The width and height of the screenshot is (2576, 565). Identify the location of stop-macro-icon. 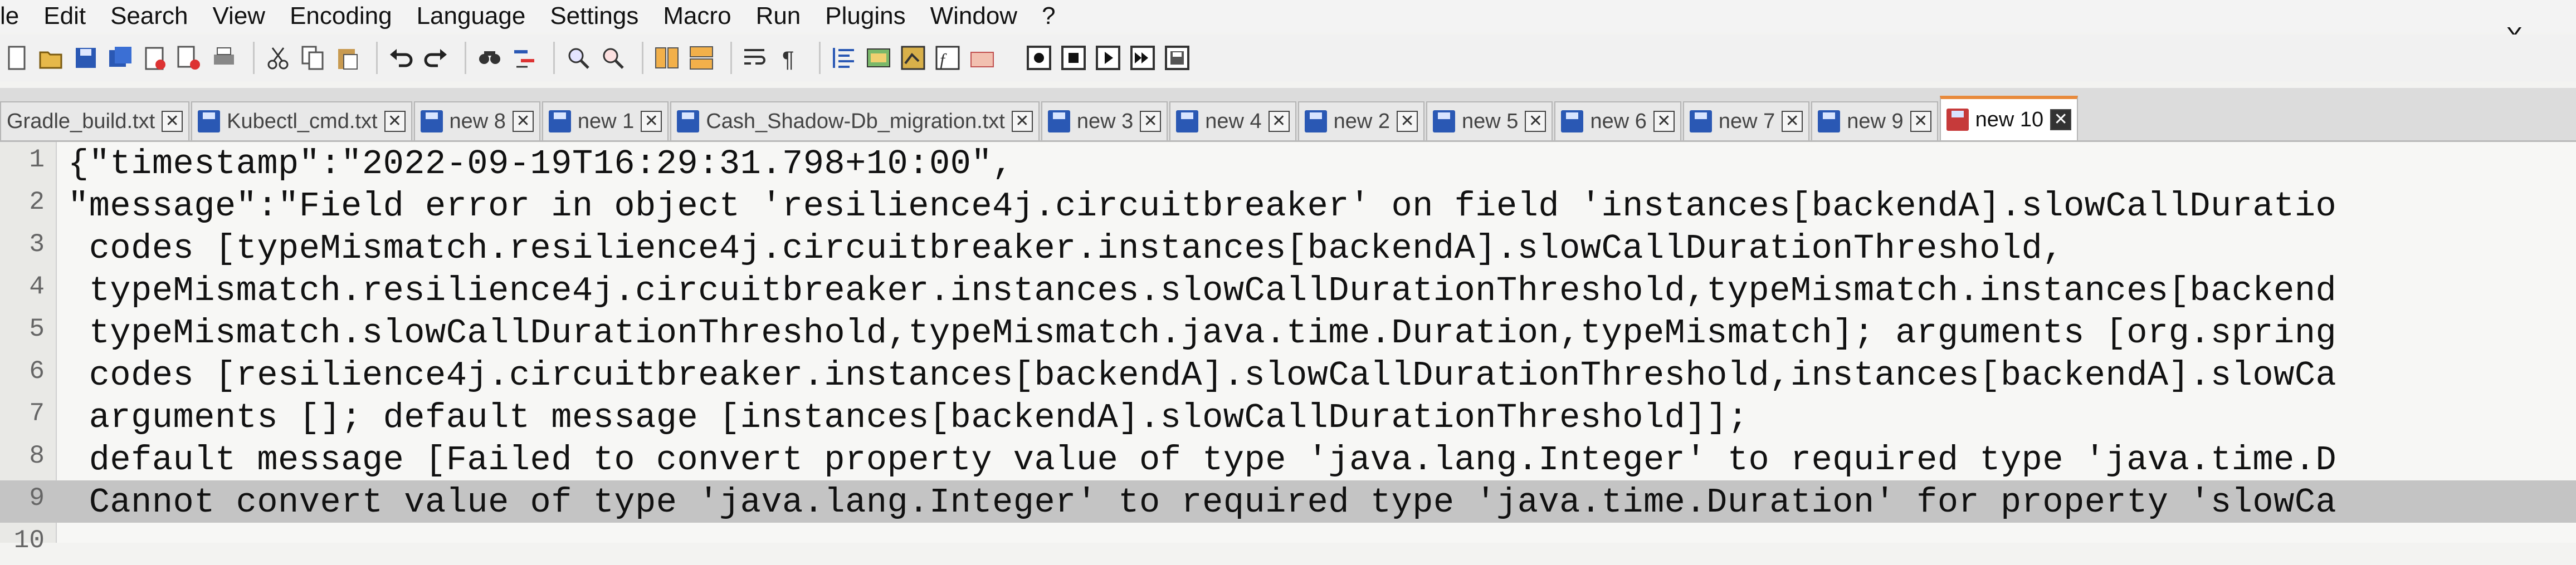
(1073, 58).